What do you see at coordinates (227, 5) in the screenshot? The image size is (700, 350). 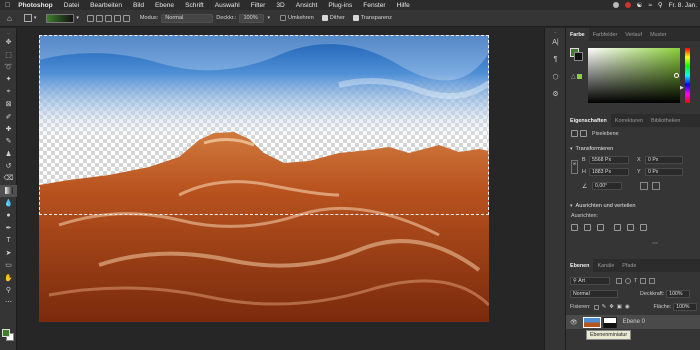 I see `menu-auswahl: Auswahl` at bounding box center [227, 5].